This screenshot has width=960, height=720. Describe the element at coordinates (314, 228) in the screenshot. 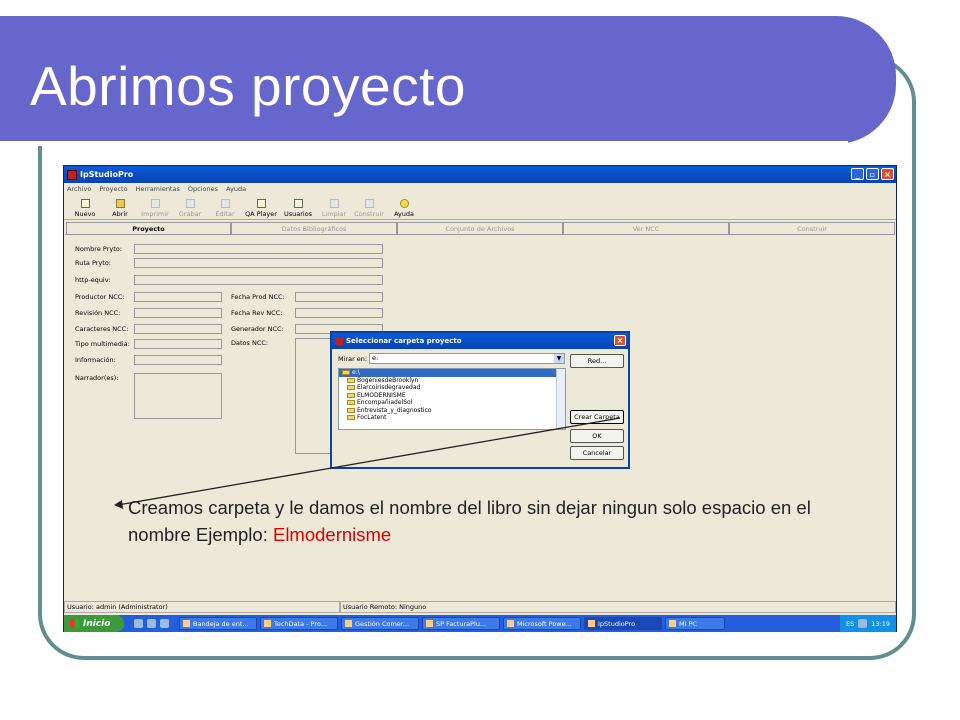

I see `tab-datos-bibliograficos: Datos Bibliográficos` at that location.